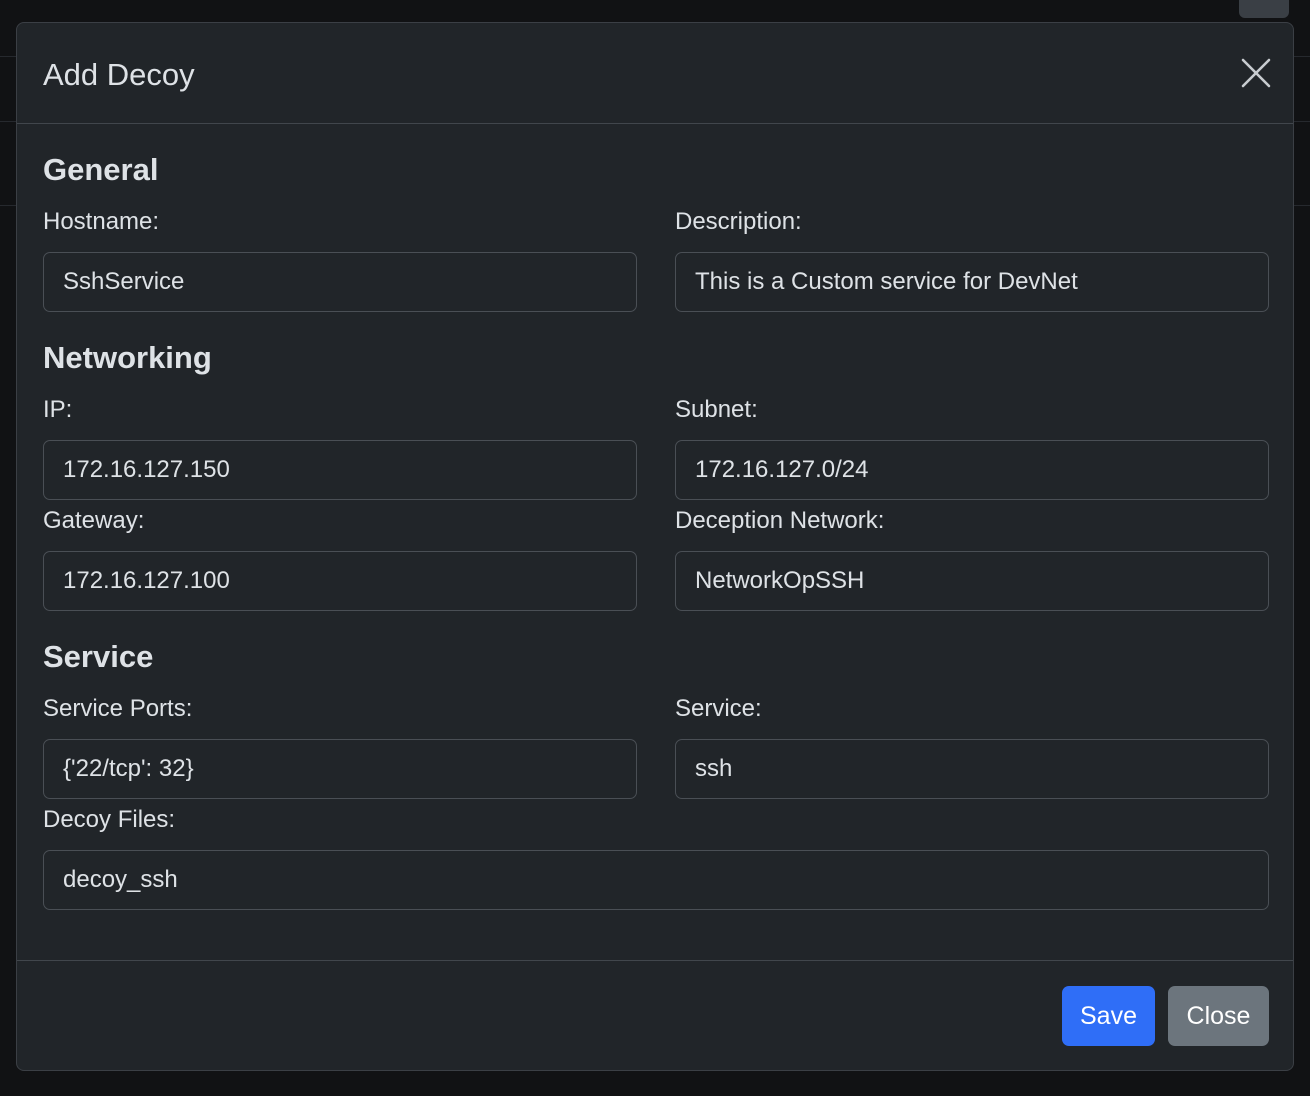 This screenshot has height=1096, width=1310. Describe the element at coordinates (119, 74) in the screenshot. I see `modal-title: Add Decoy` at that location.